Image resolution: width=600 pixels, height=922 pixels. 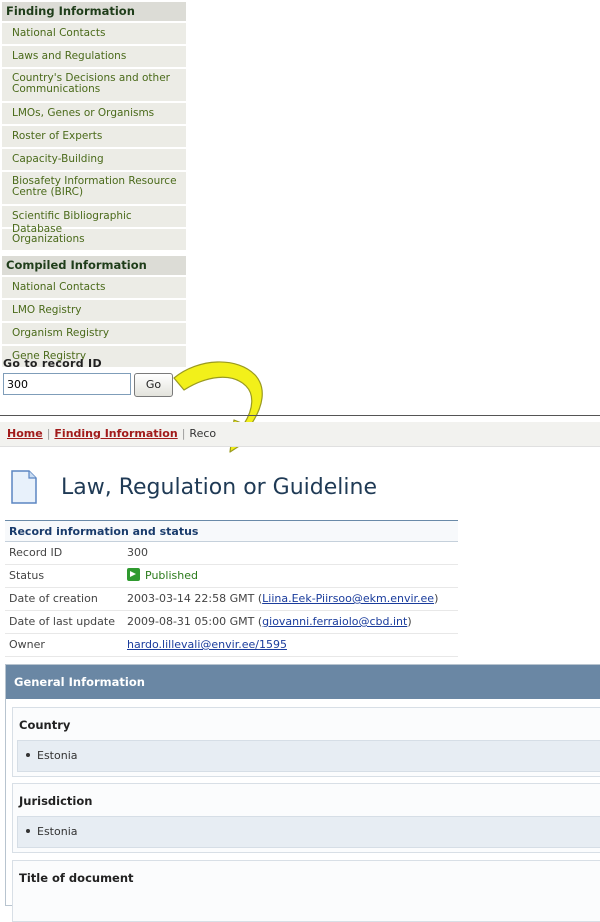 What do you see at coordinates (94, 287) in the screenshot?
I see `sidebar-item-compiled-national-contacts: National Contacts` at bounding box center [94, 287].